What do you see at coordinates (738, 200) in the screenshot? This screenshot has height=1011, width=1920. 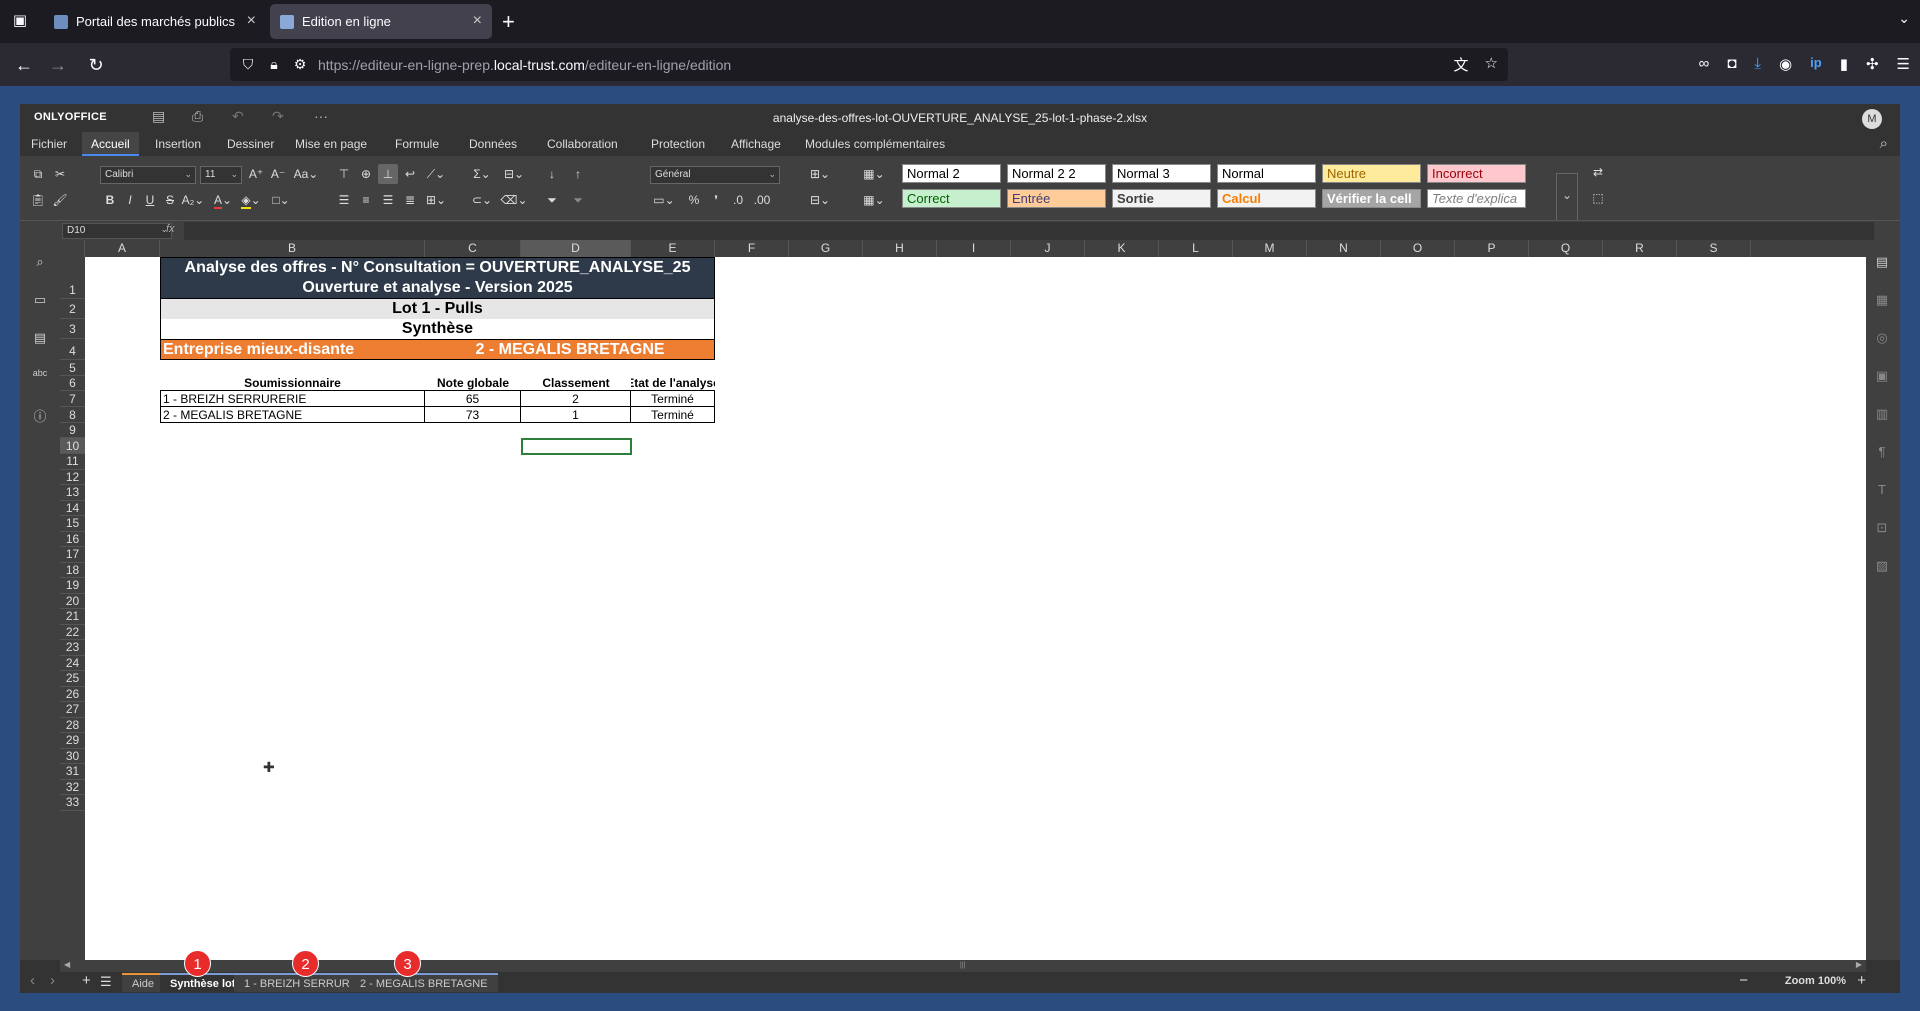 I see `decrease-decimal-icon: .0` at bounding box center [738, 200].